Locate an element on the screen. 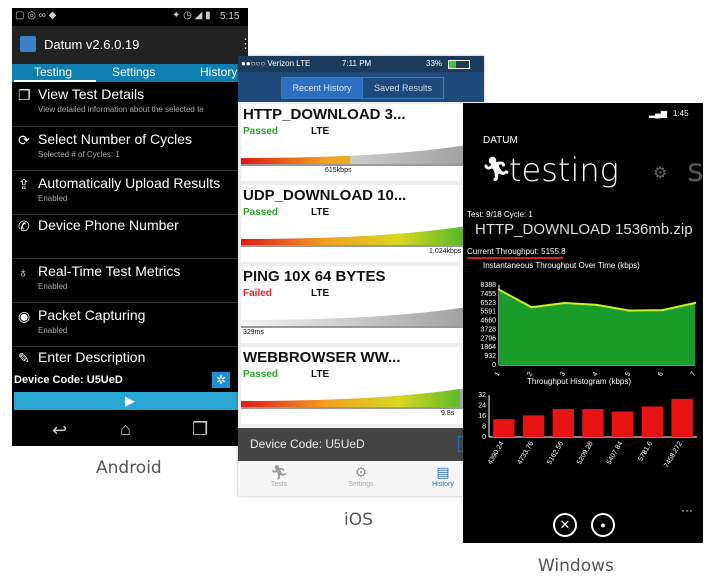 The image size is (715, 579). segmented-control: Recent History Saved Results is located at coordinates (361, 87).